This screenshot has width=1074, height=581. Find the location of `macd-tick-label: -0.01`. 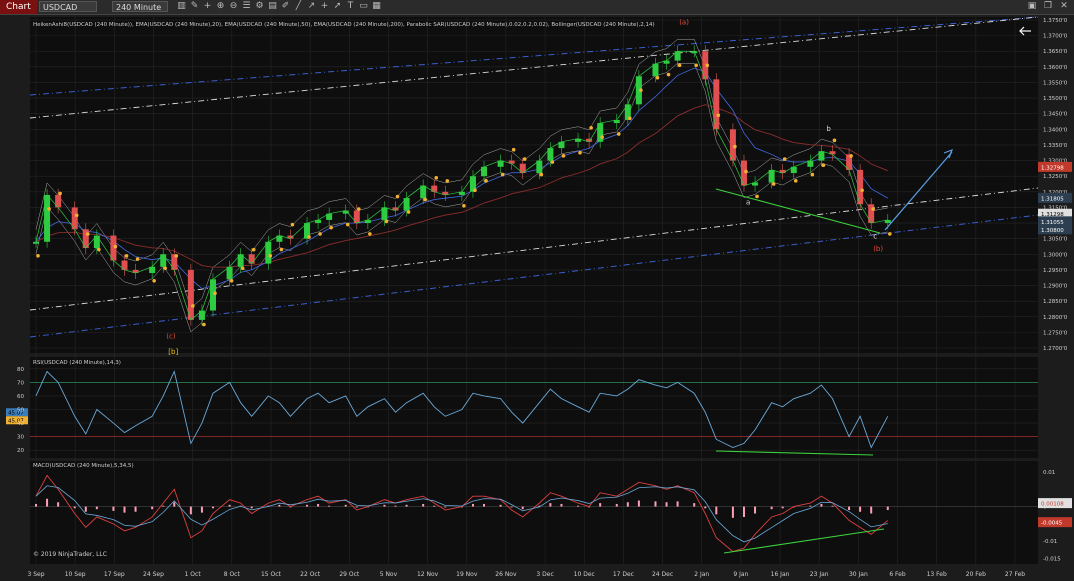

macd-tick-label: -0.01 is located at coordinates (1050, 542).